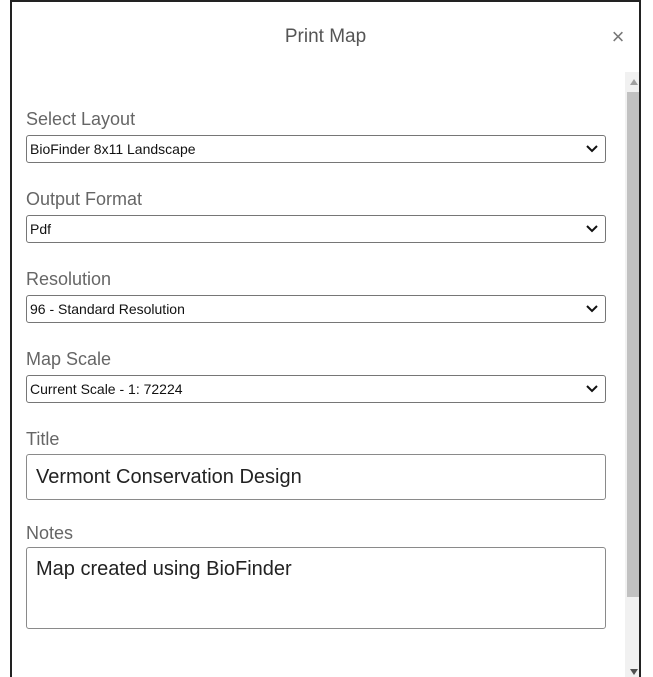 The width and height of the screenshot is (653, 677). I want to click on scroll-down-arrow-icon, so click(634, 672).